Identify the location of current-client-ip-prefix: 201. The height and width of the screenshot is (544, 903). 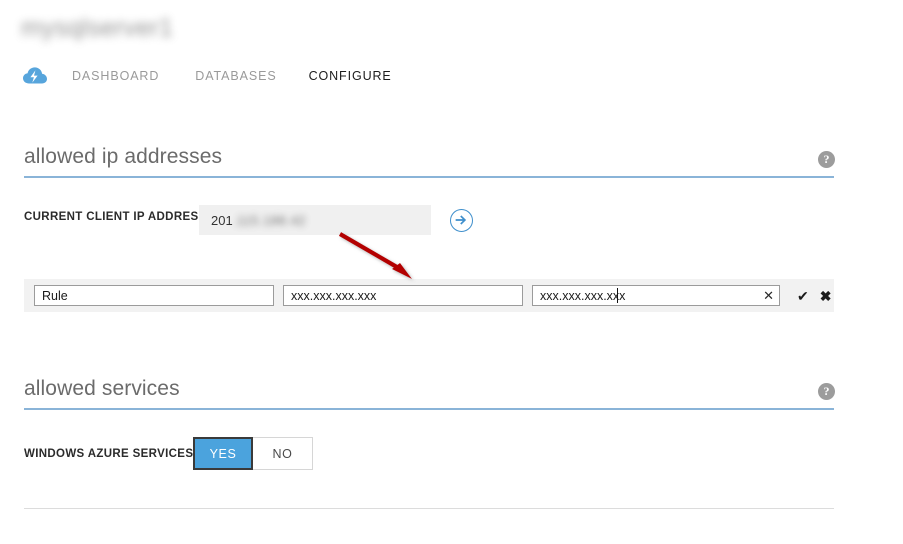
(222, 220).